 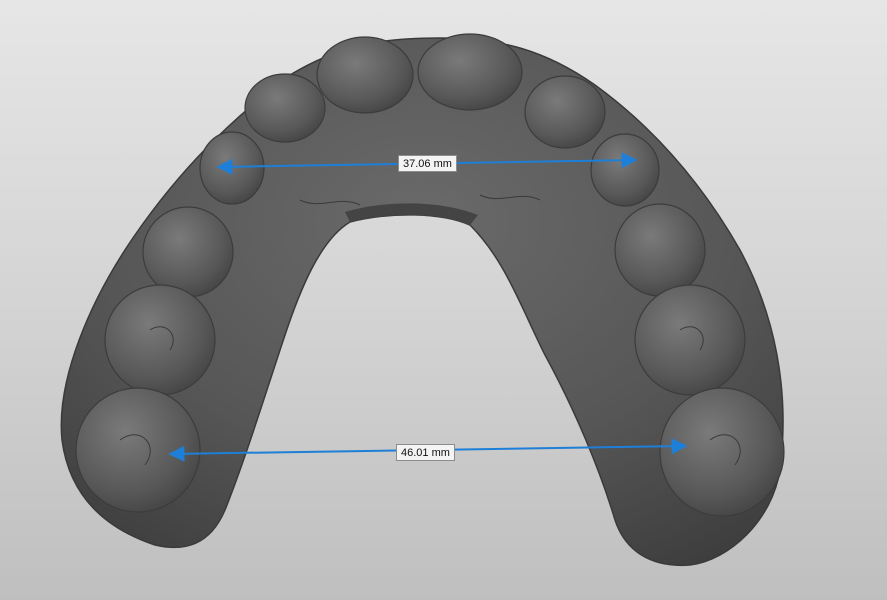 I want to click on measurement-label-front: 37.06 mm, so click(x=427, y=163).